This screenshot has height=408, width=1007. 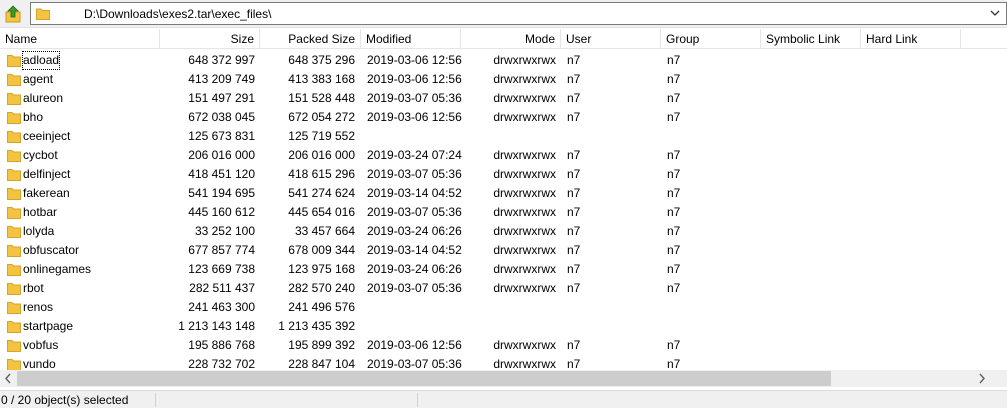 I want to click on row-size: 445 160 612, so click(x=221, y=212).